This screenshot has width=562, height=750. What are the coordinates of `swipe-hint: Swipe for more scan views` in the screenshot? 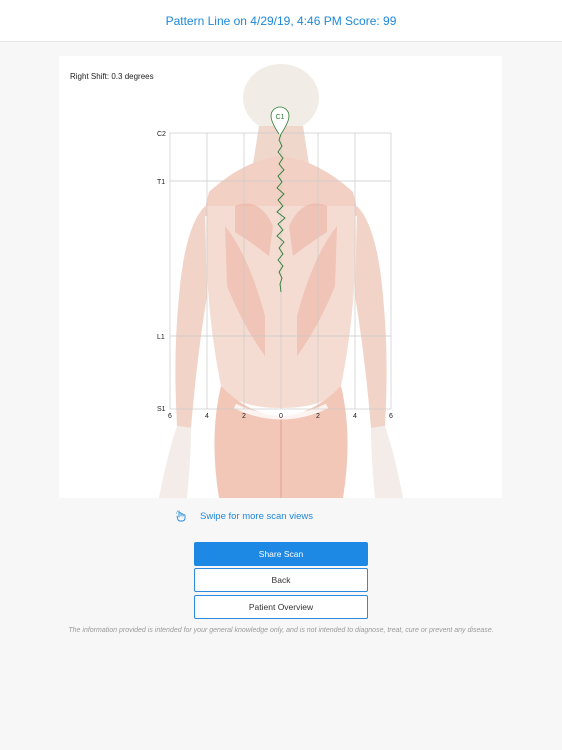 It's located at (244, 516).